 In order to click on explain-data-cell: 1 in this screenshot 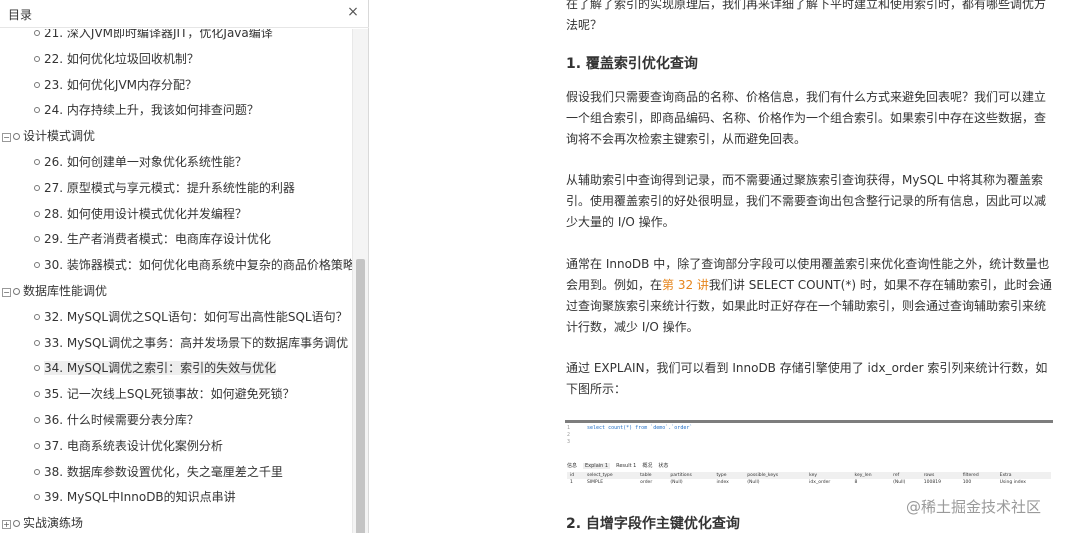, I will do `click(571, 482)`.